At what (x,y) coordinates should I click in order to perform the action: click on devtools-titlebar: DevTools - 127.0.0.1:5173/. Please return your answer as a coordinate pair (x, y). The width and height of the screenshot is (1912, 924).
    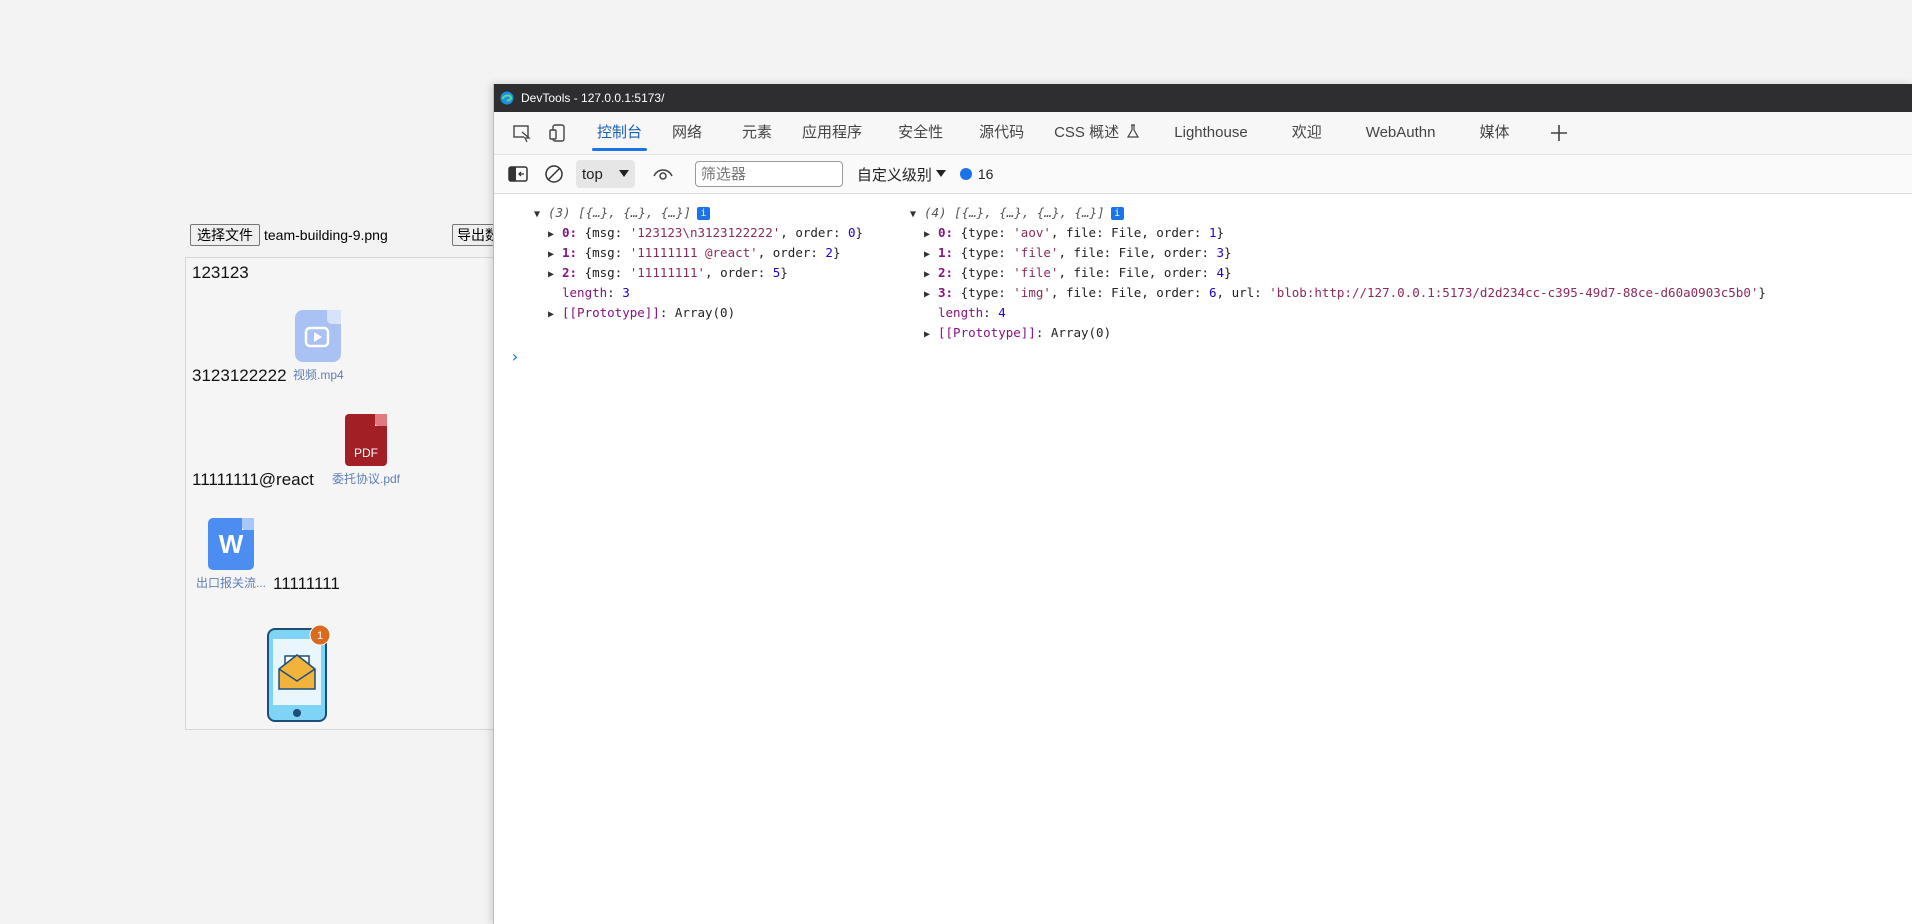
    Looking at the image, I should click on (1203, 98).